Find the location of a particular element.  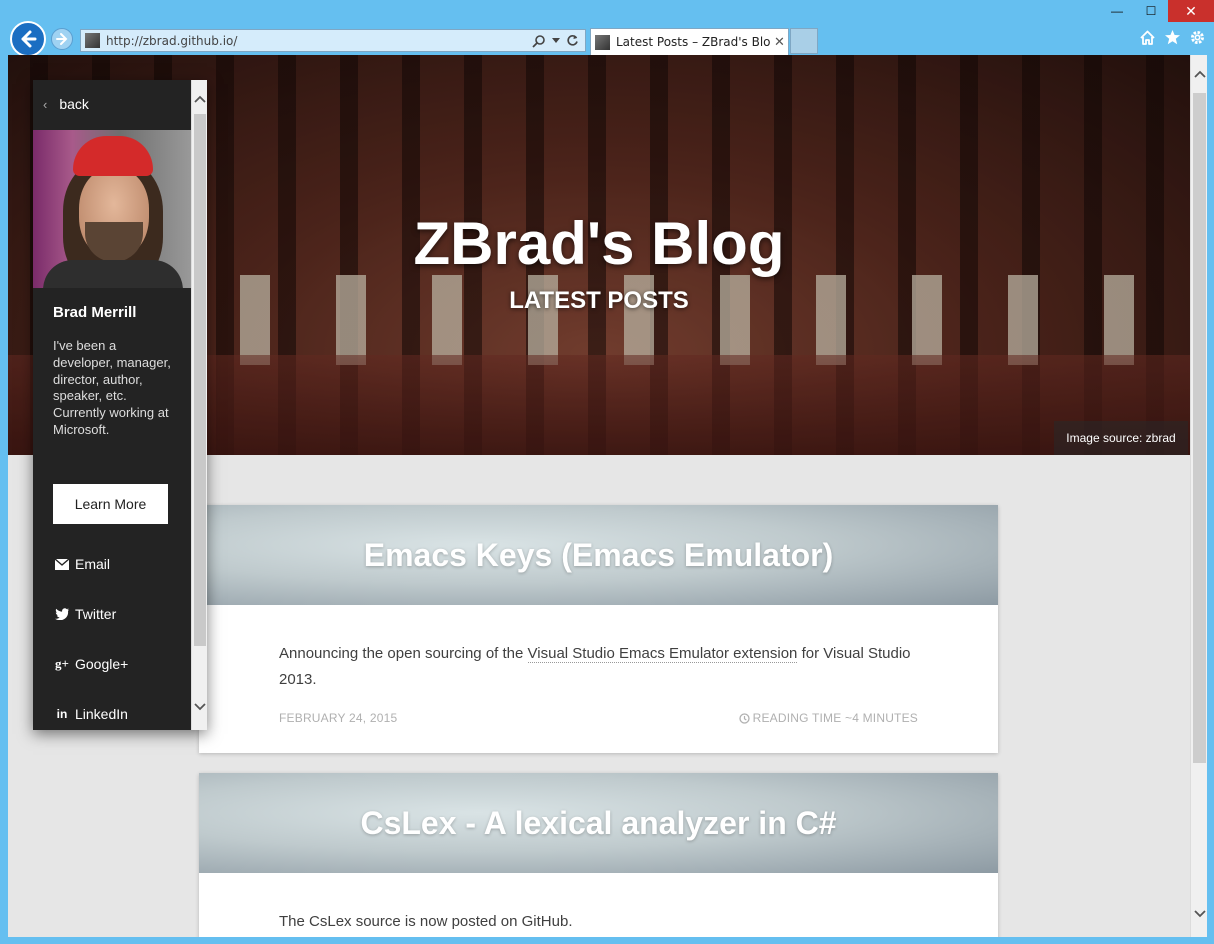

sidebar-link-google-plus: g+ Google+ is located at coordinates (91, 664).